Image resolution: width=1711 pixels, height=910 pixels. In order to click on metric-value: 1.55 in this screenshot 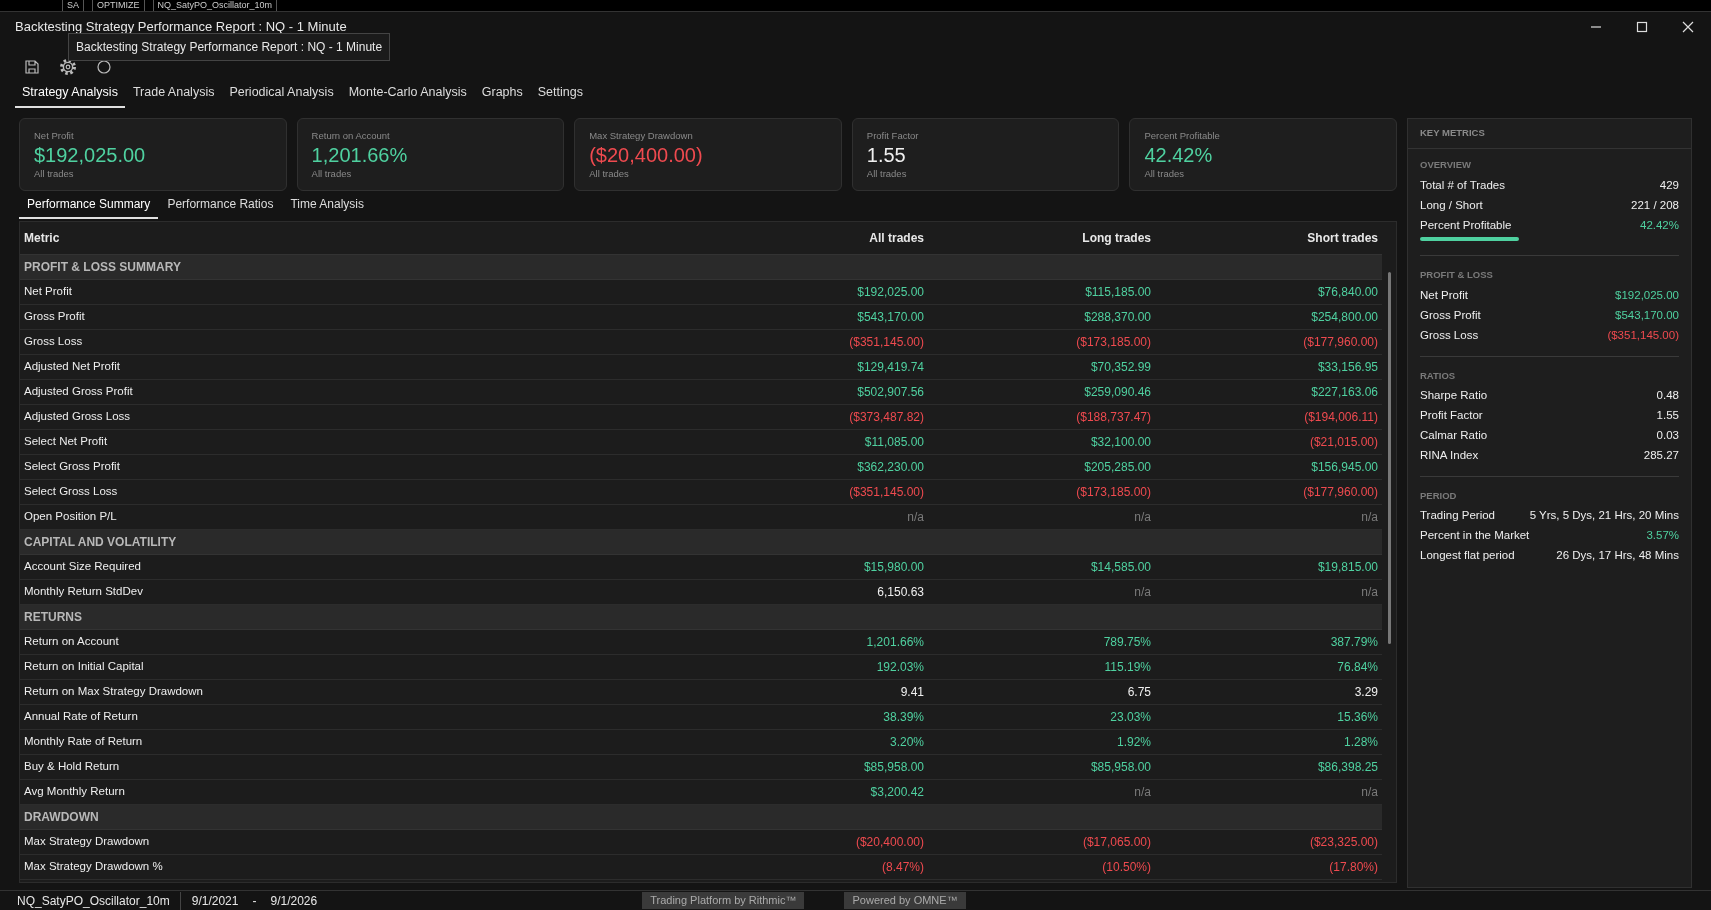, I will do `click(1667, 416)`.